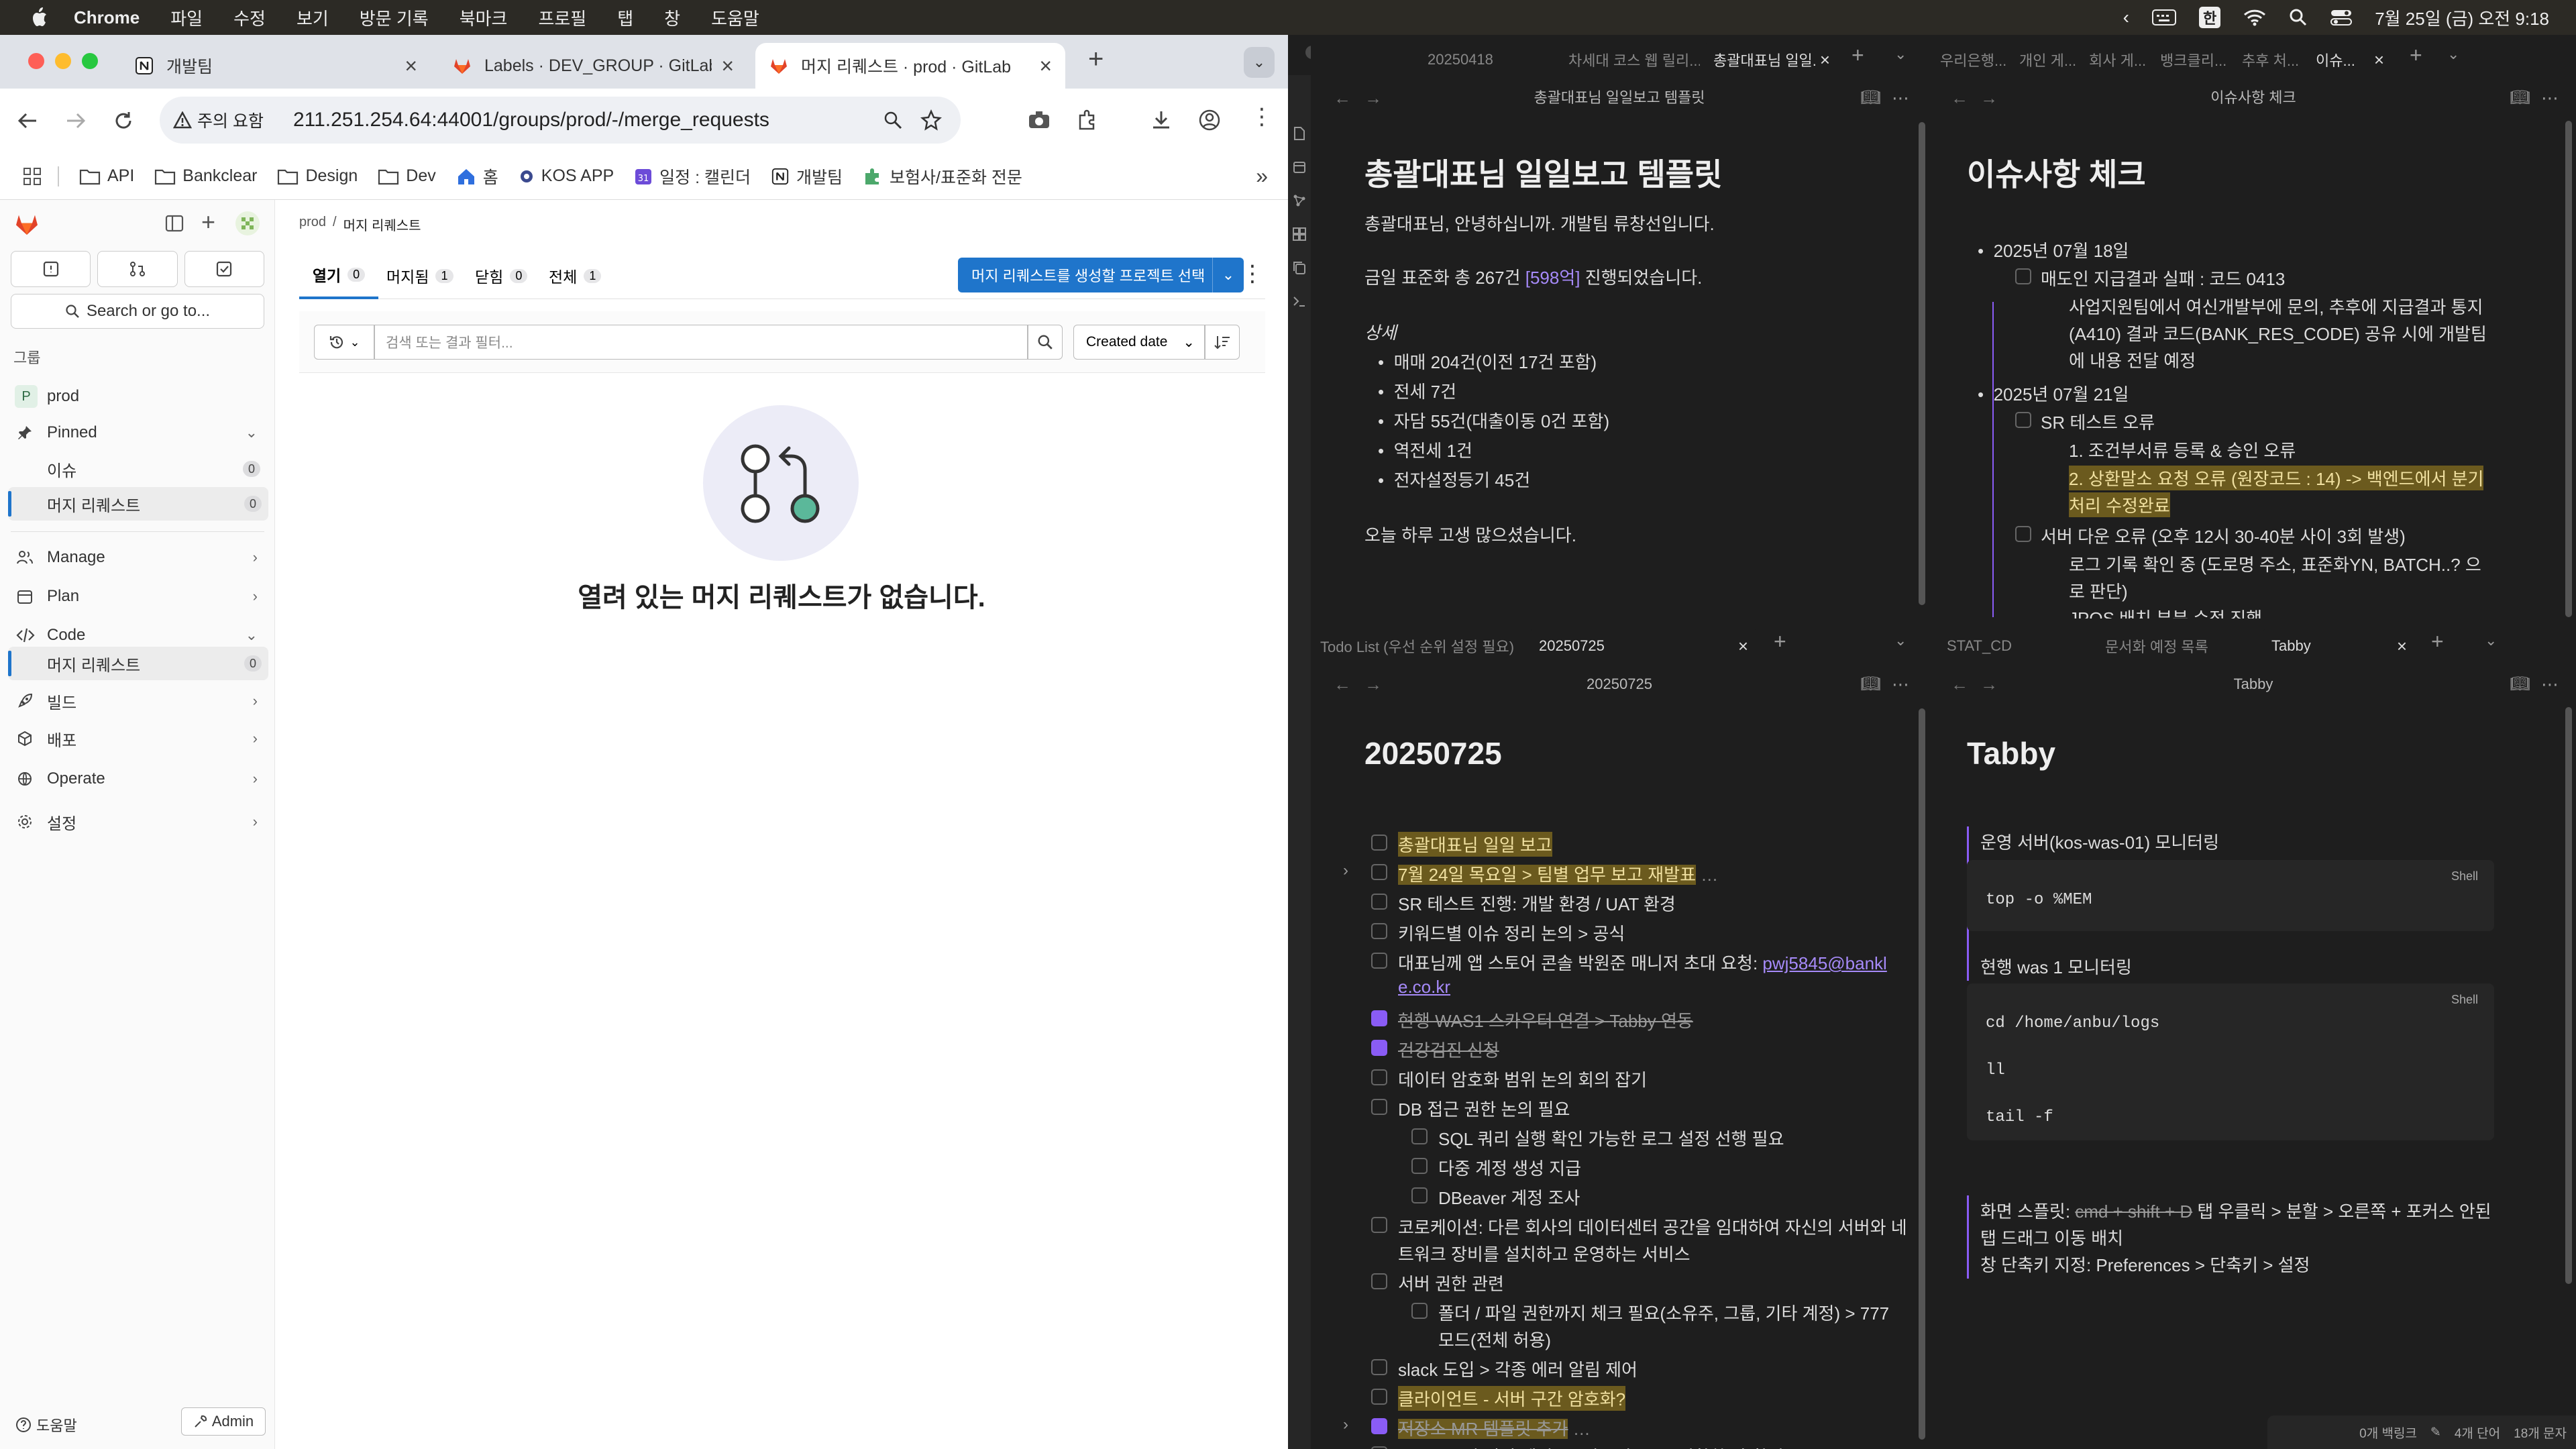 Image resolution: width=2576 pixels, height=1449 pixels. I want to click on breadcrumb-prod: prod, so click(312, 224).